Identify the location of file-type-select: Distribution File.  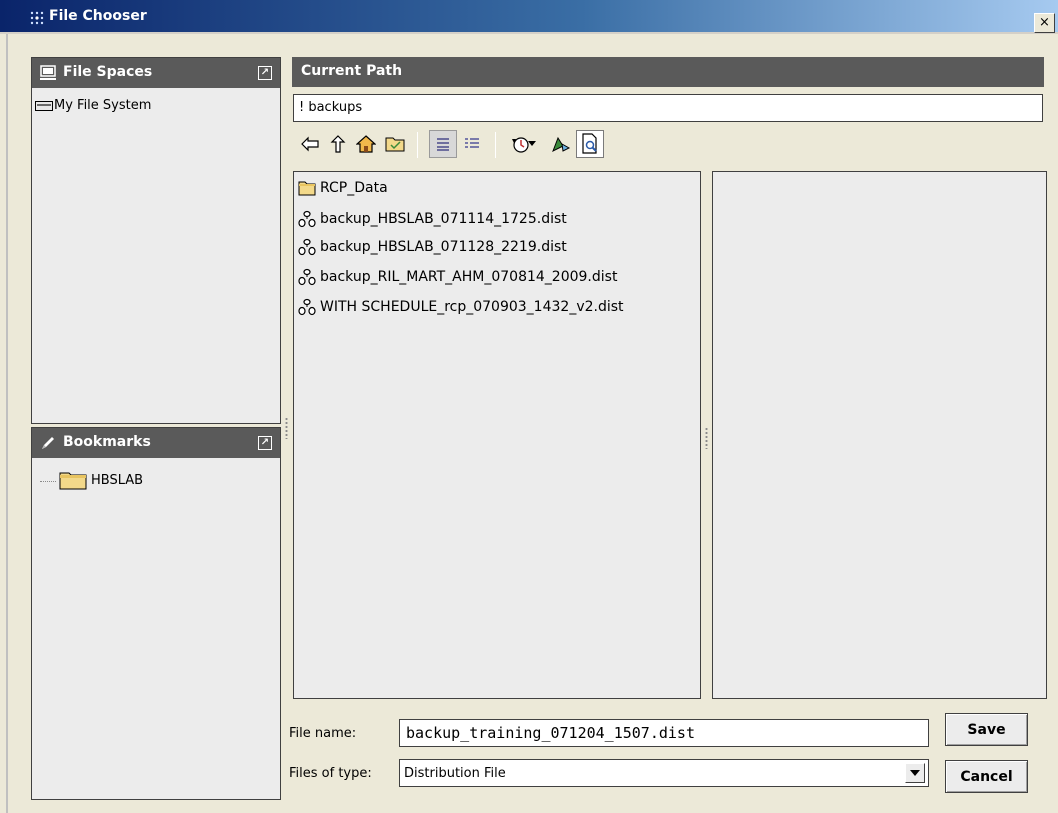
(664, 773).